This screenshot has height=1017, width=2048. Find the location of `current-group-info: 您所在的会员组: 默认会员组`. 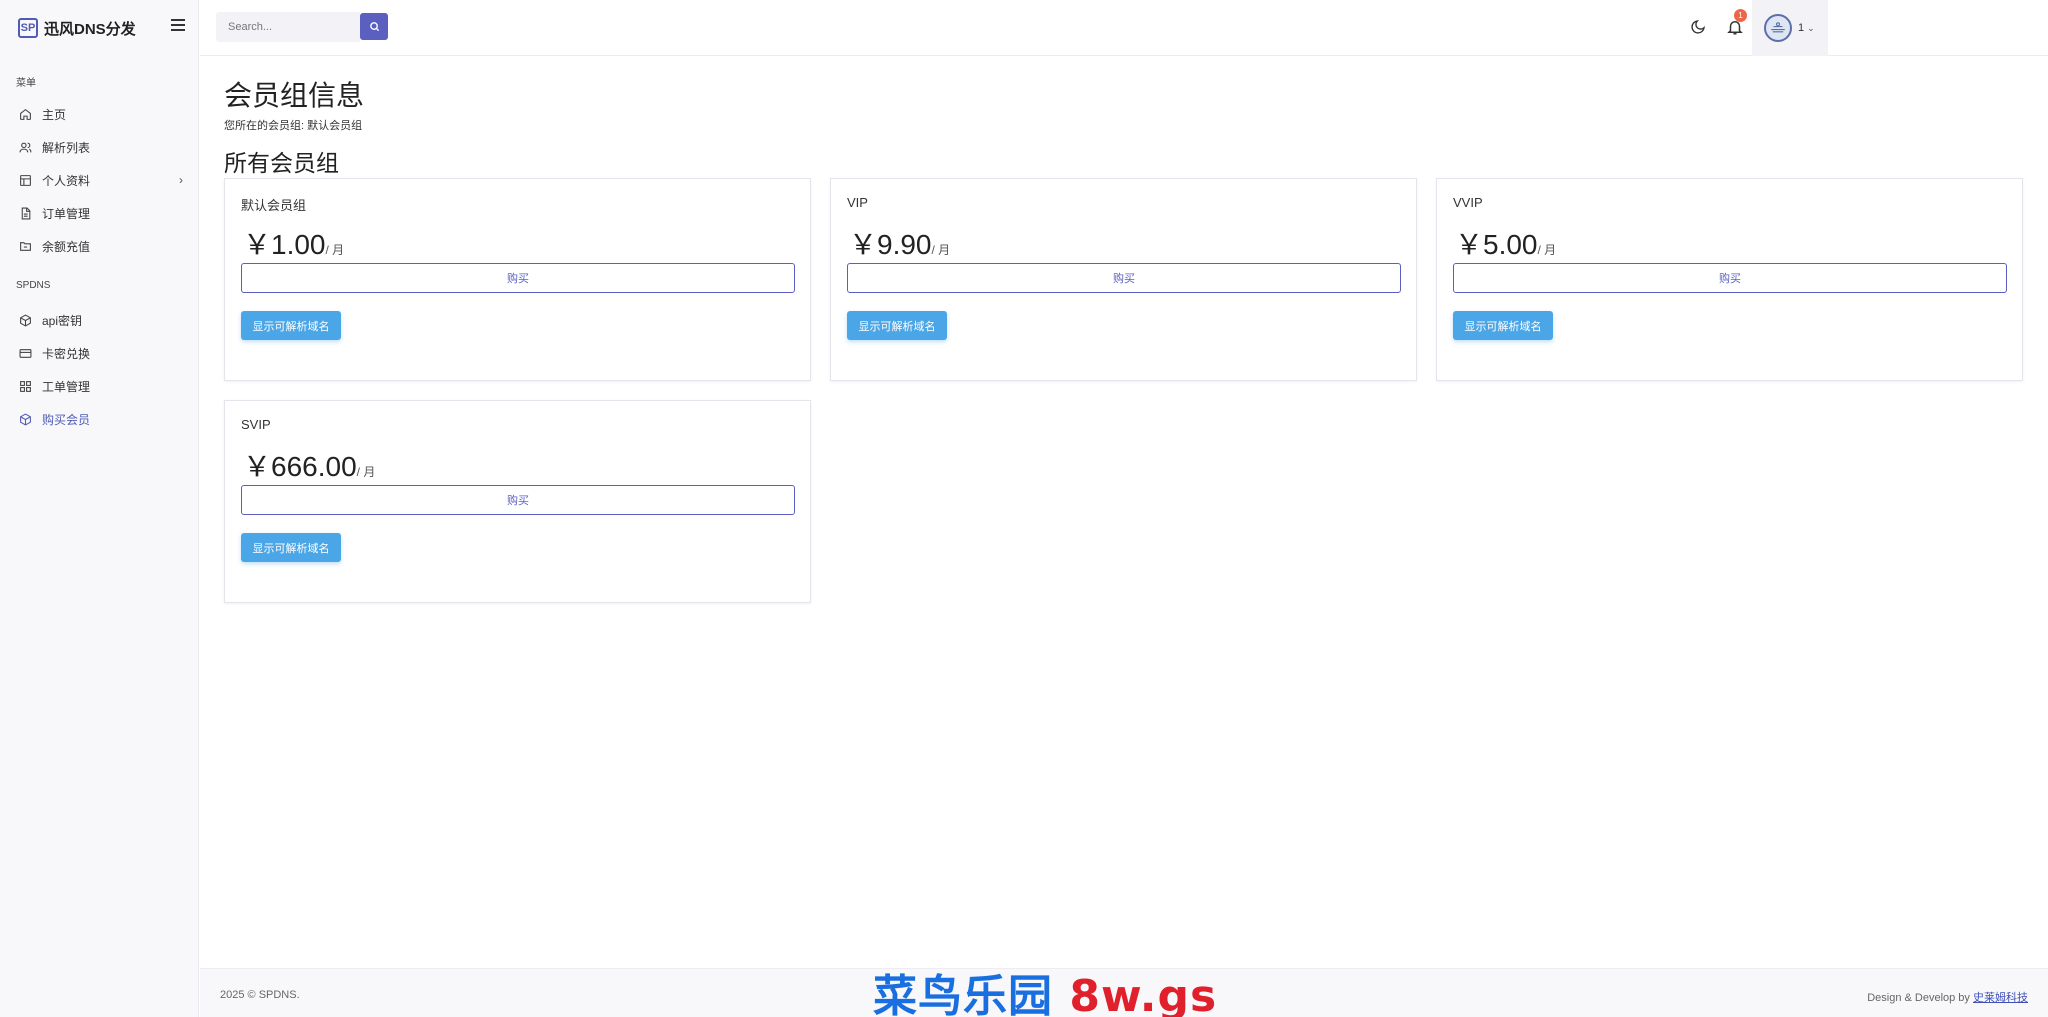

current-group-info: 您所在的会员组: 默认会员组 is located at coordinates (293, 126).